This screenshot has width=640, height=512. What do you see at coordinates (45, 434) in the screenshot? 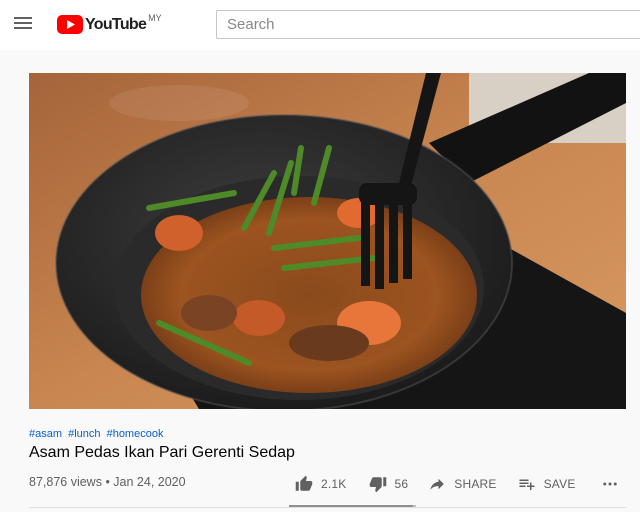
I see `hashtag-link: #asam` at bounding box center [45, 434].